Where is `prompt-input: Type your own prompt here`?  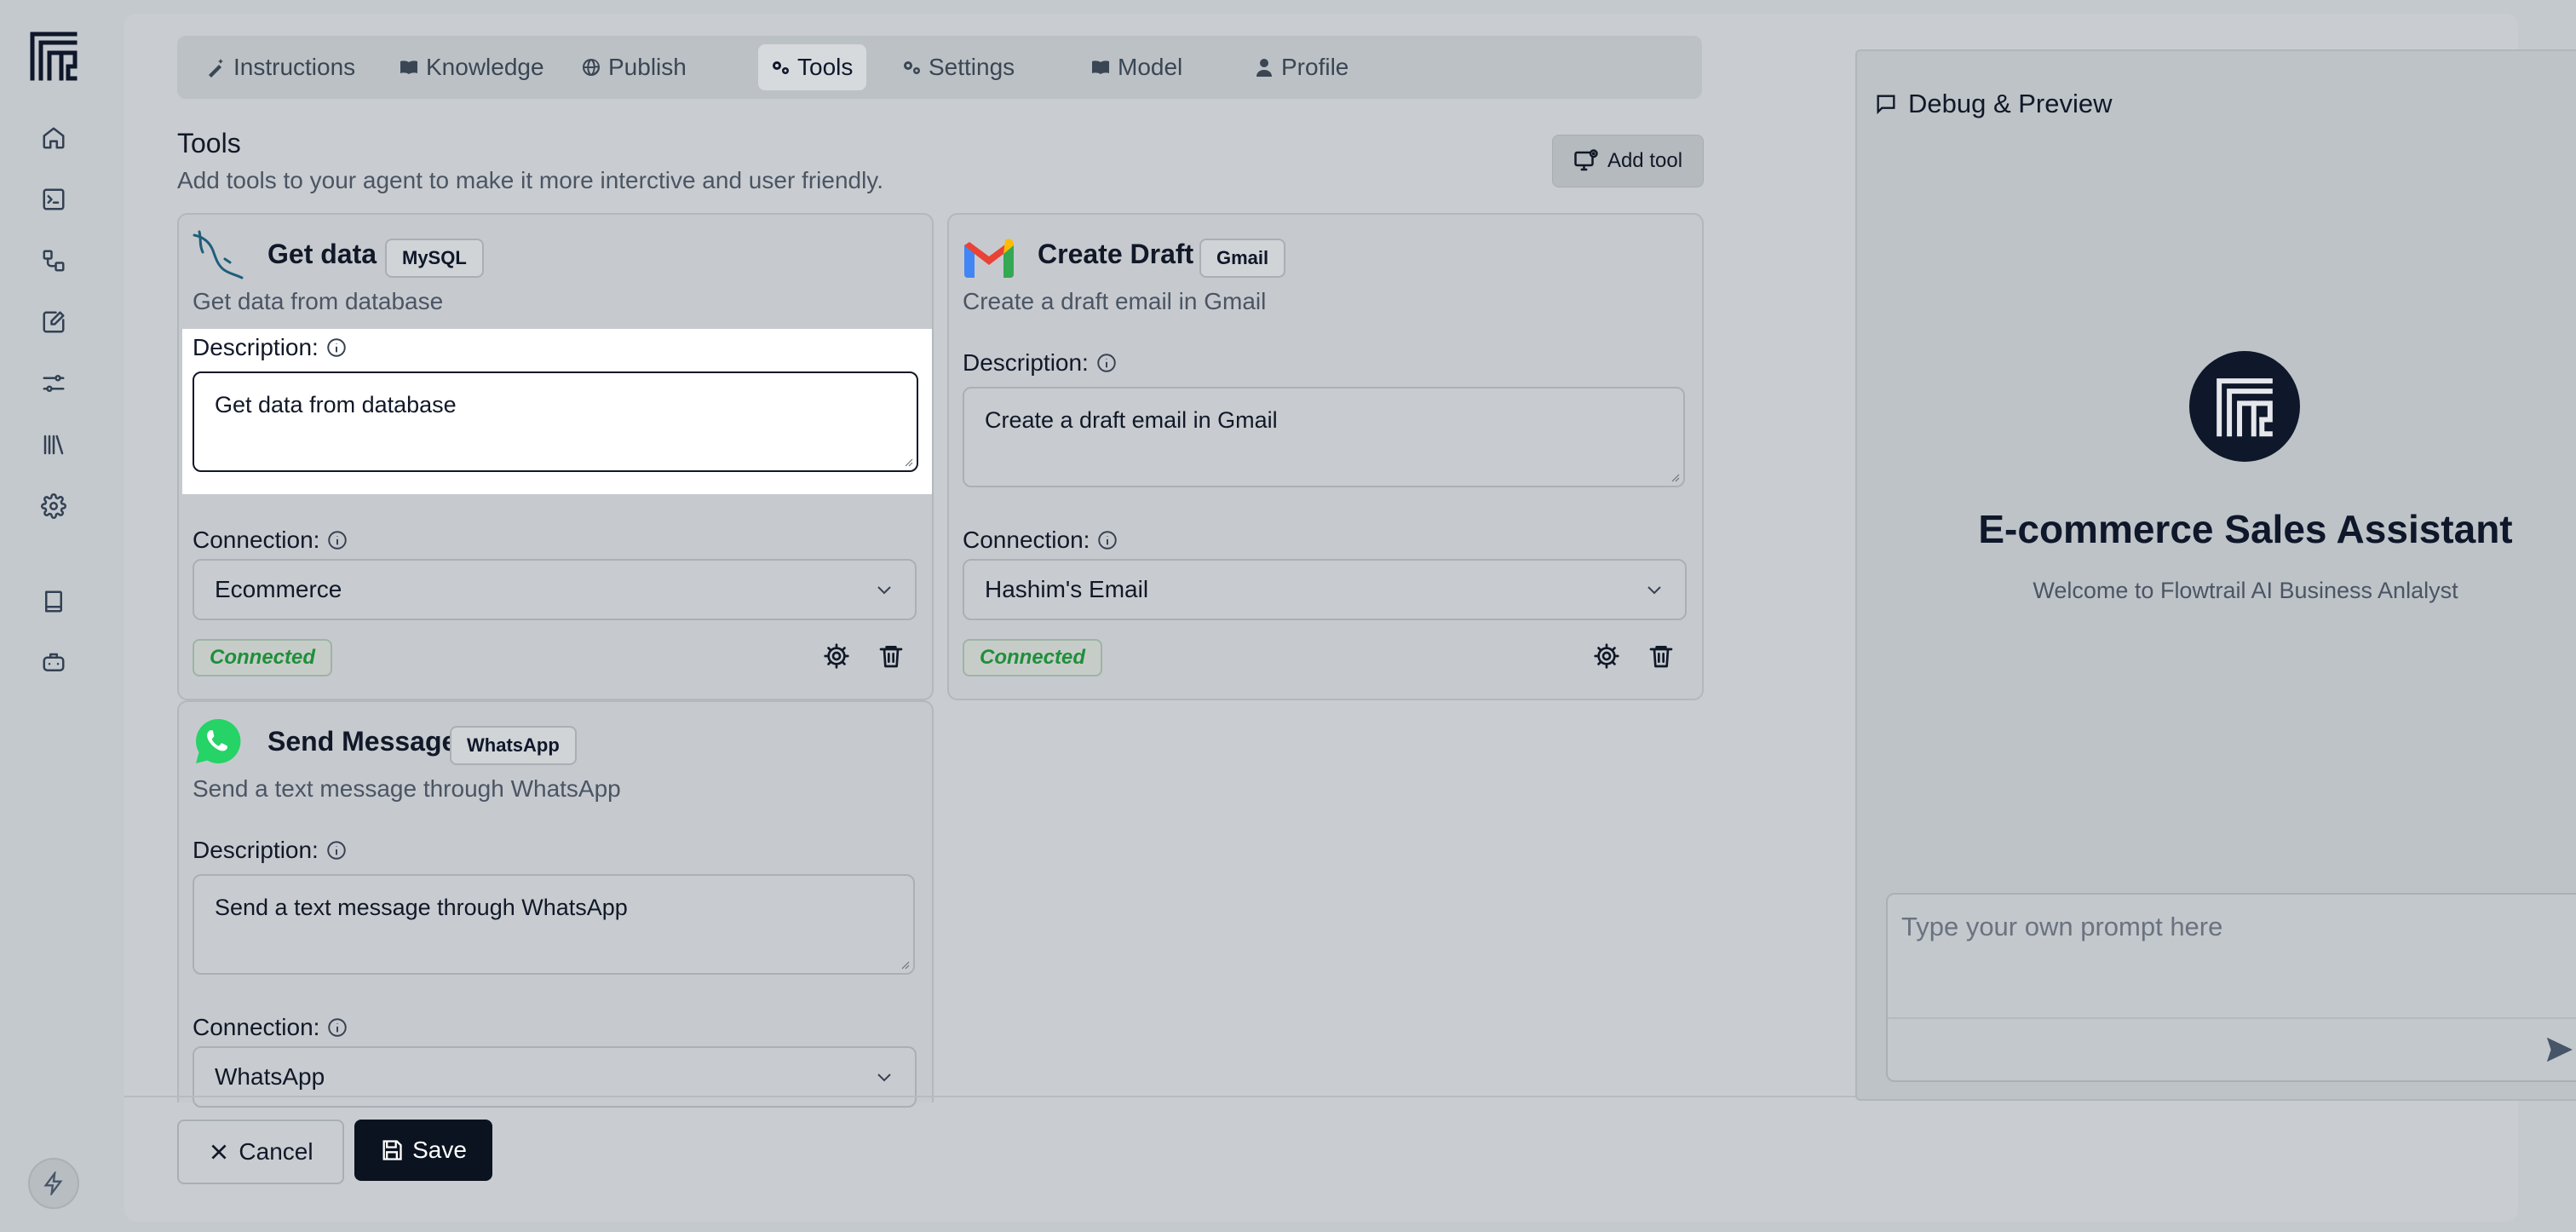
prompt-input: Type your own prompt here is located at coordinates (2231, 987).